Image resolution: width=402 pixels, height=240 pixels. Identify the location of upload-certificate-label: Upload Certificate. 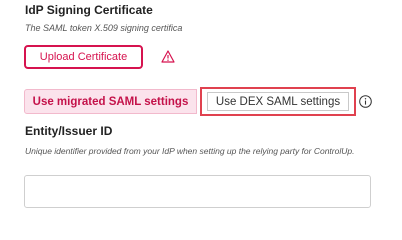
(83, 57).